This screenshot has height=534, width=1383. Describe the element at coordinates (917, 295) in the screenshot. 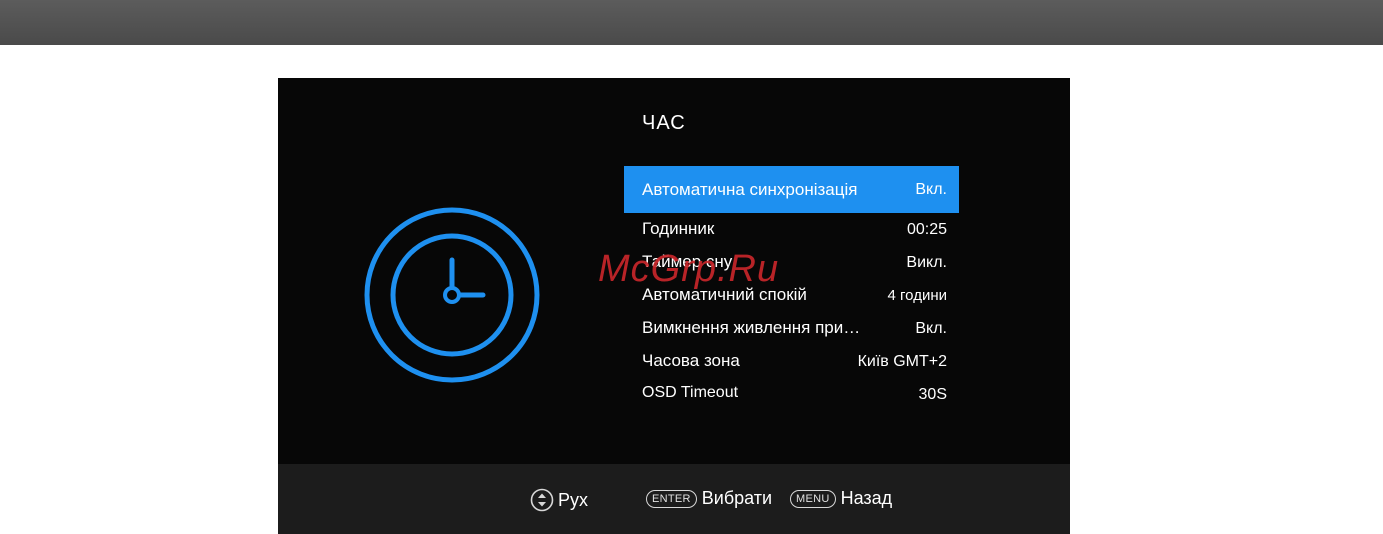

I see `menu-item-value: 4 години` at that location.